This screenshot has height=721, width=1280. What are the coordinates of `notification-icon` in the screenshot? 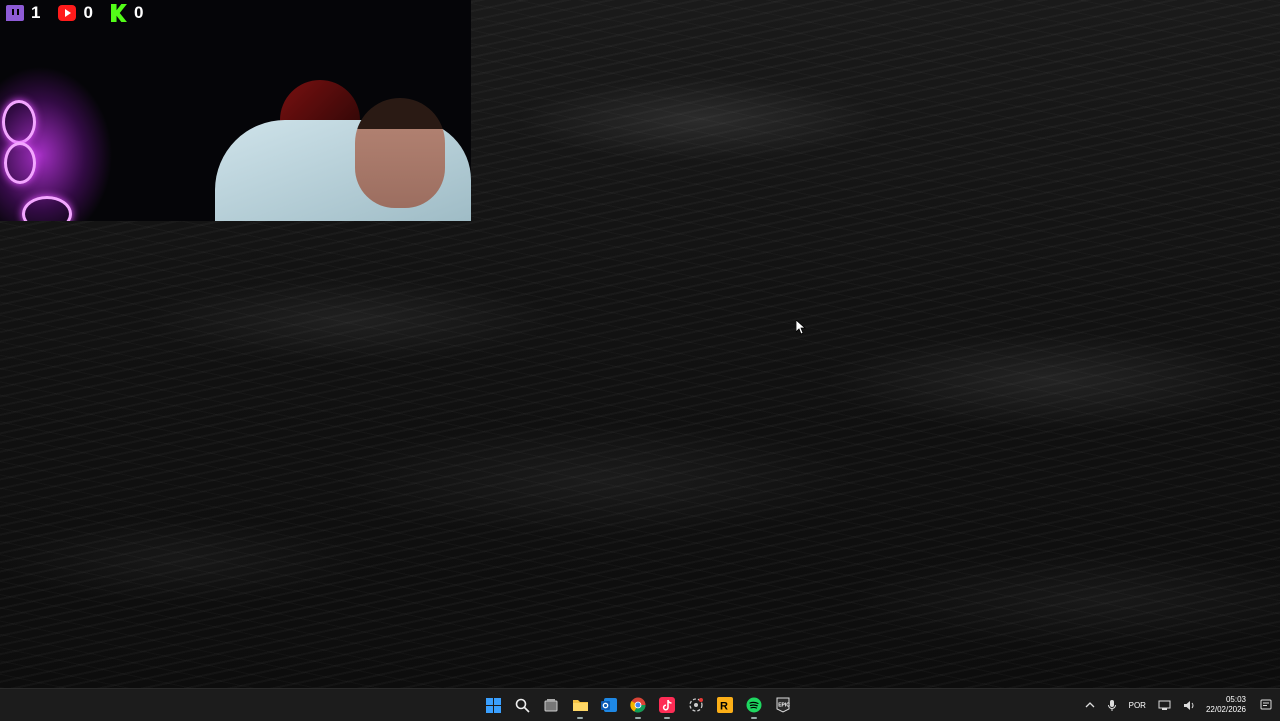 It's located at (1266, 704).